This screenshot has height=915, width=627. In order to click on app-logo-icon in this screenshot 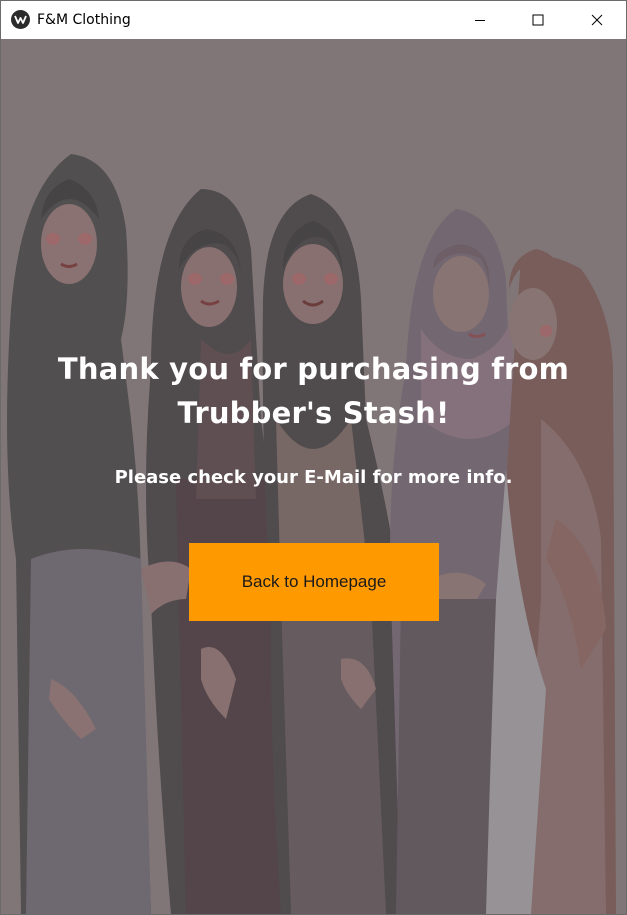, I will do `click(20, 19)`.